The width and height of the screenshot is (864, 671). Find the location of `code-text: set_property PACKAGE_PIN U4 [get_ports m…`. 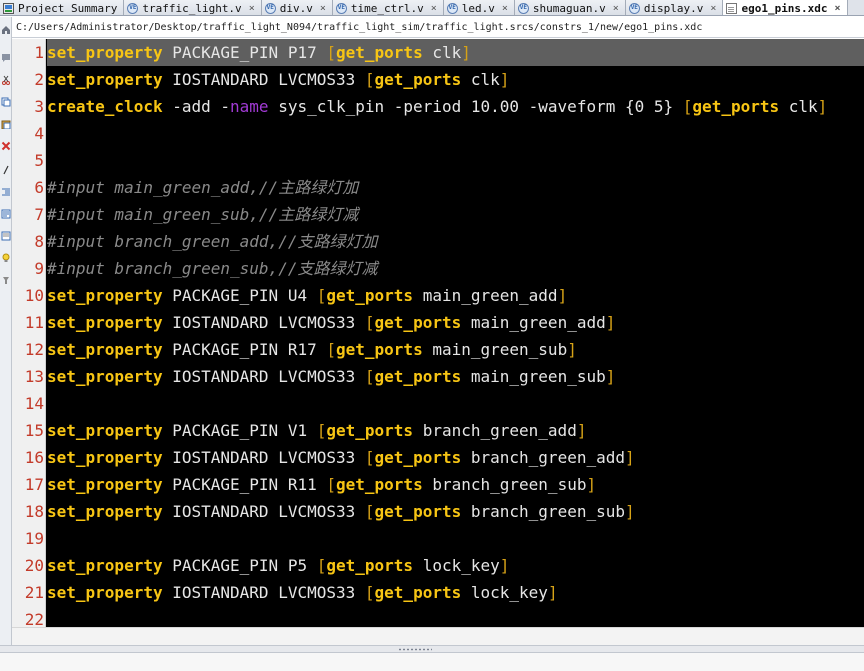

code-text: set_property PACKAGE_PIN U4 [get_ports m… is located at coordinates (455, 295).